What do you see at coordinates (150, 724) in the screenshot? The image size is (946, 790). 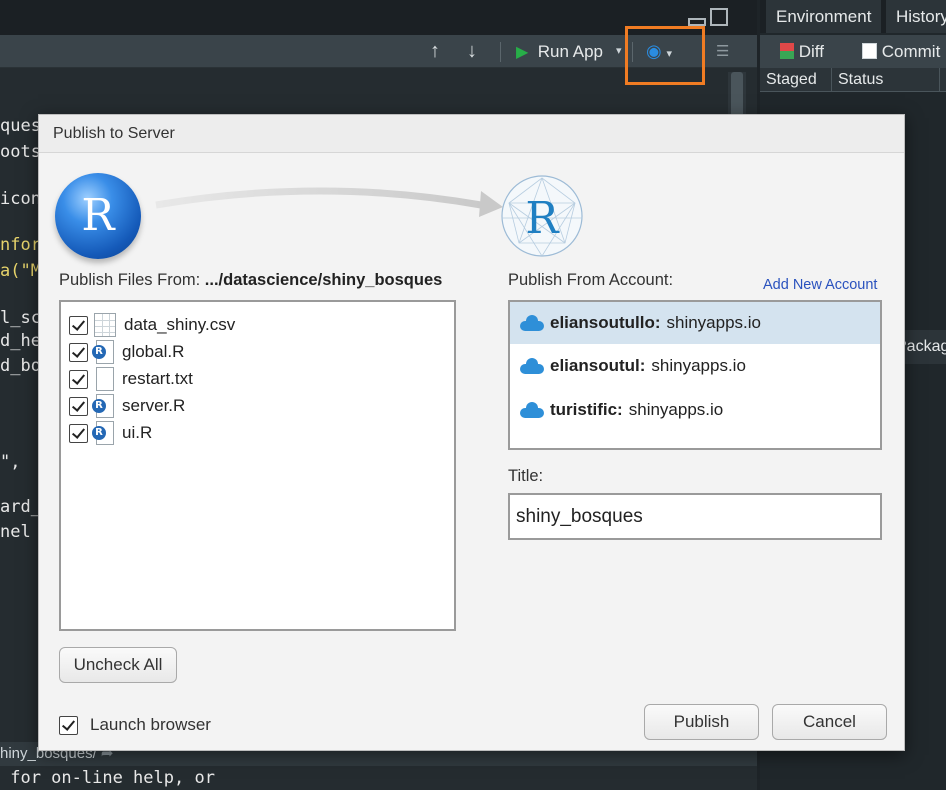 I see `launch-browser-label: Launch browser` at bounding box center [150, 724].